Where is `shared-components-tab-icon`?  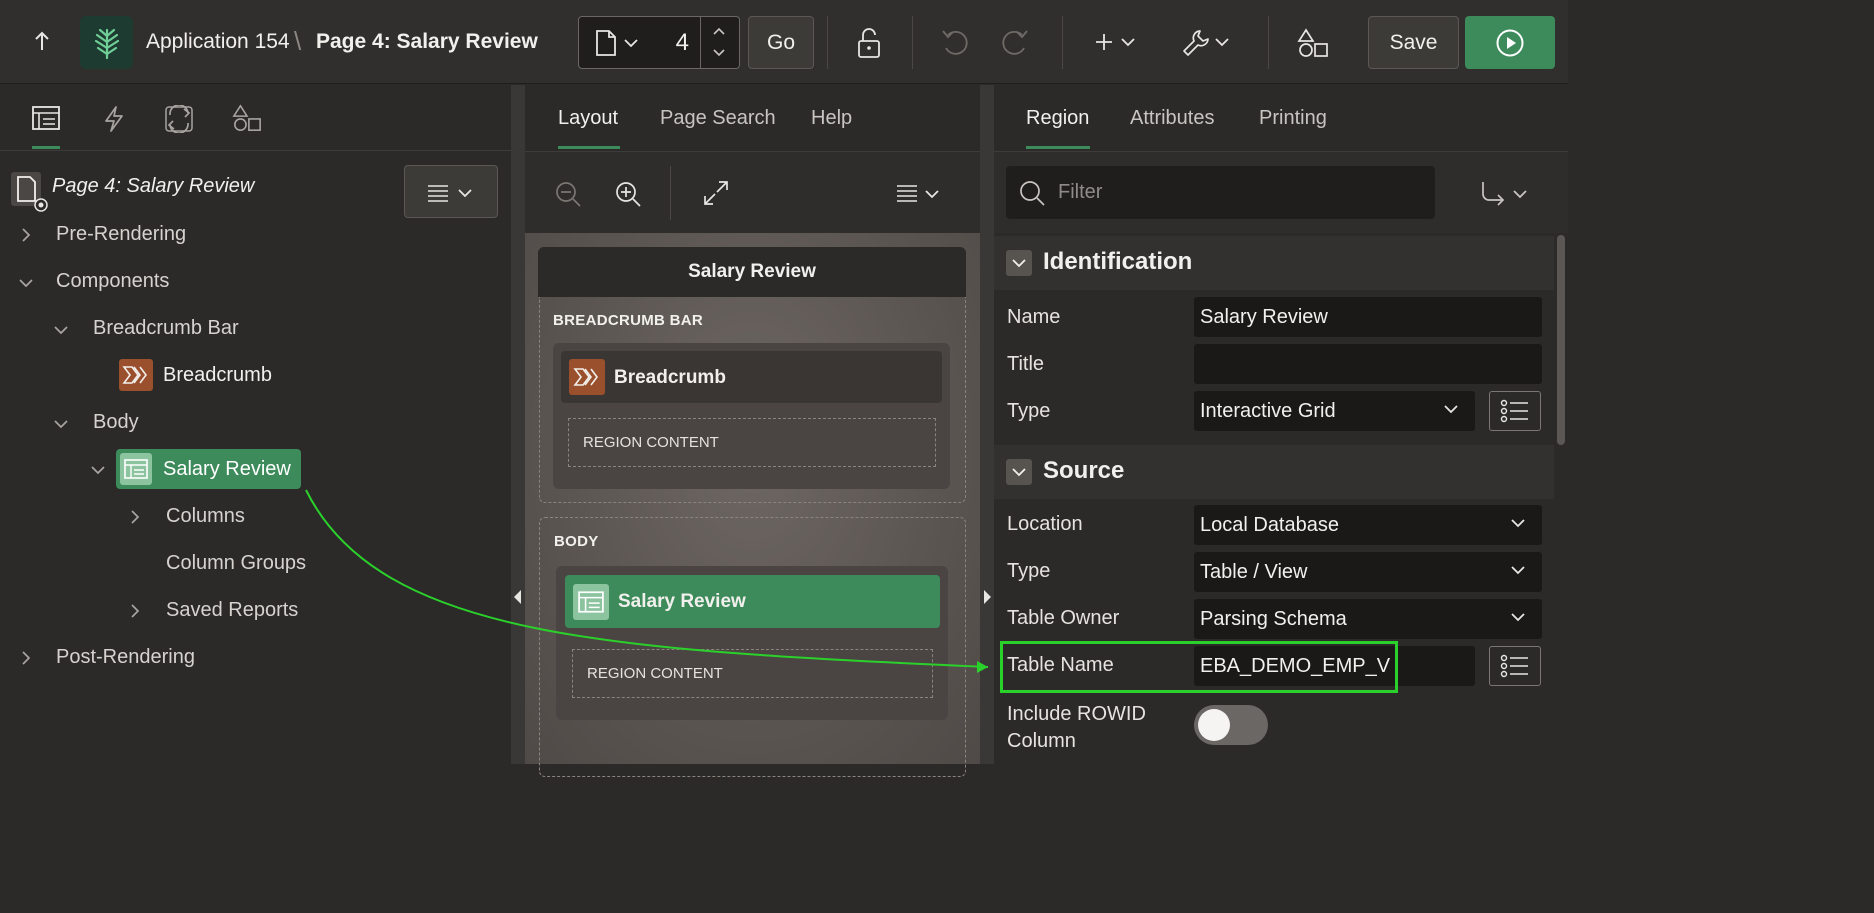 shared-components-tab-icon is located at coordinates (247, 118).